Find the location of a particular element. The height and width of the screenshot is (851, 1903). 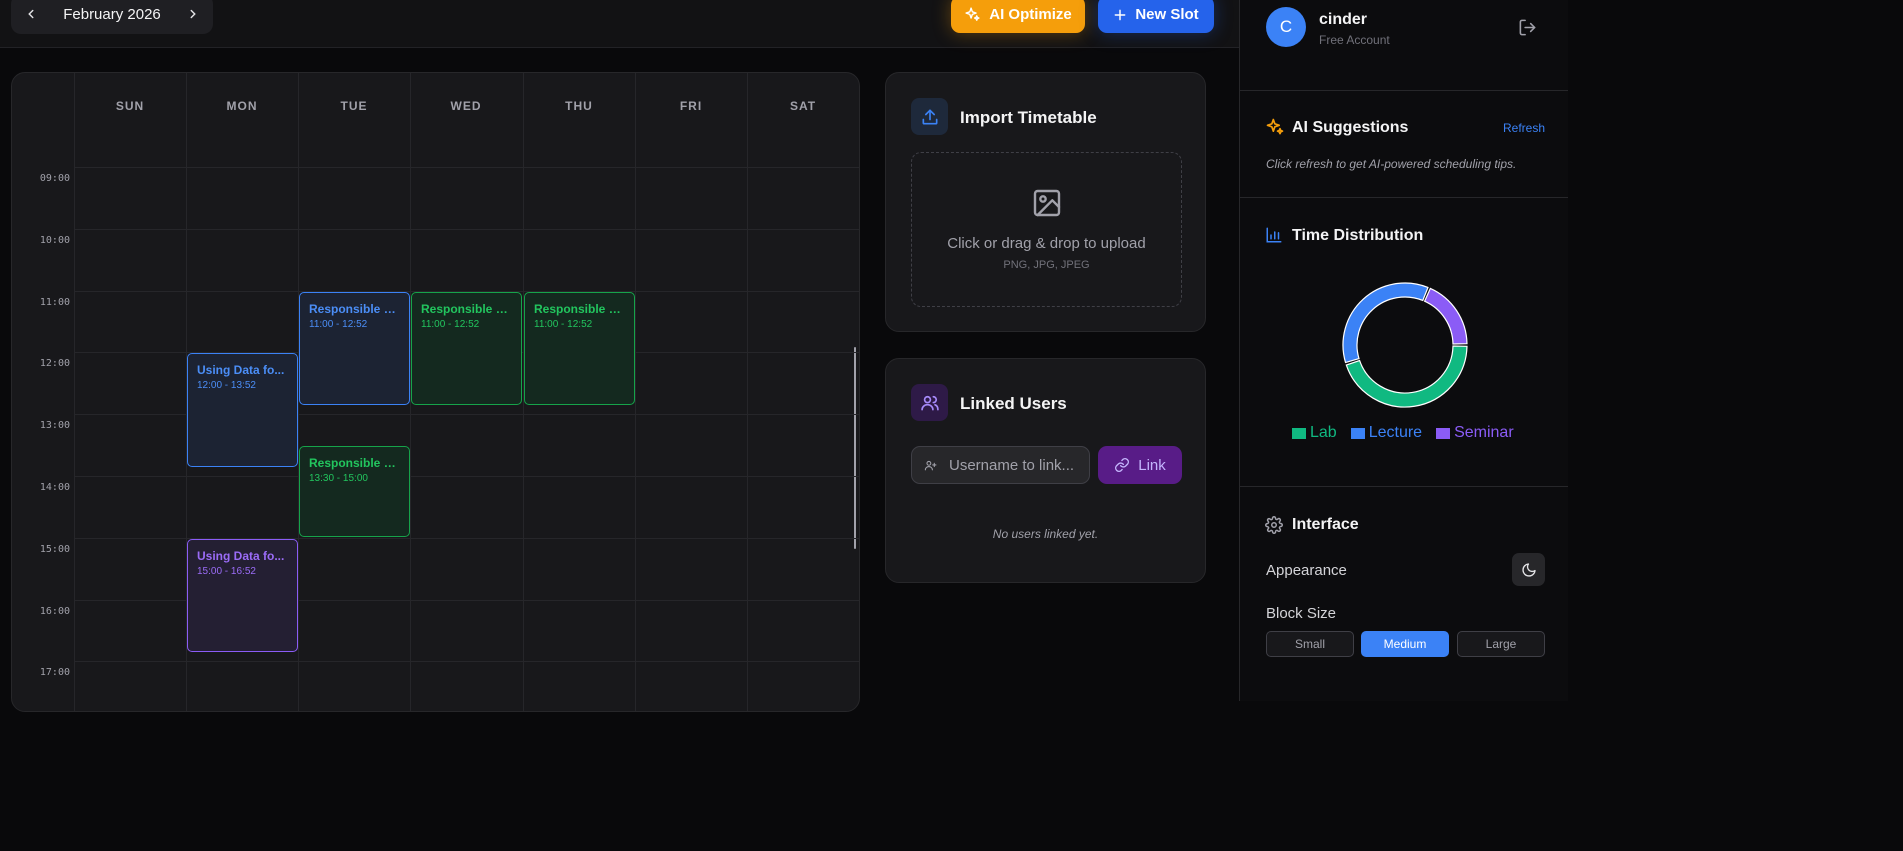

donut-slice-lab is located at coordinates (1406, 376).